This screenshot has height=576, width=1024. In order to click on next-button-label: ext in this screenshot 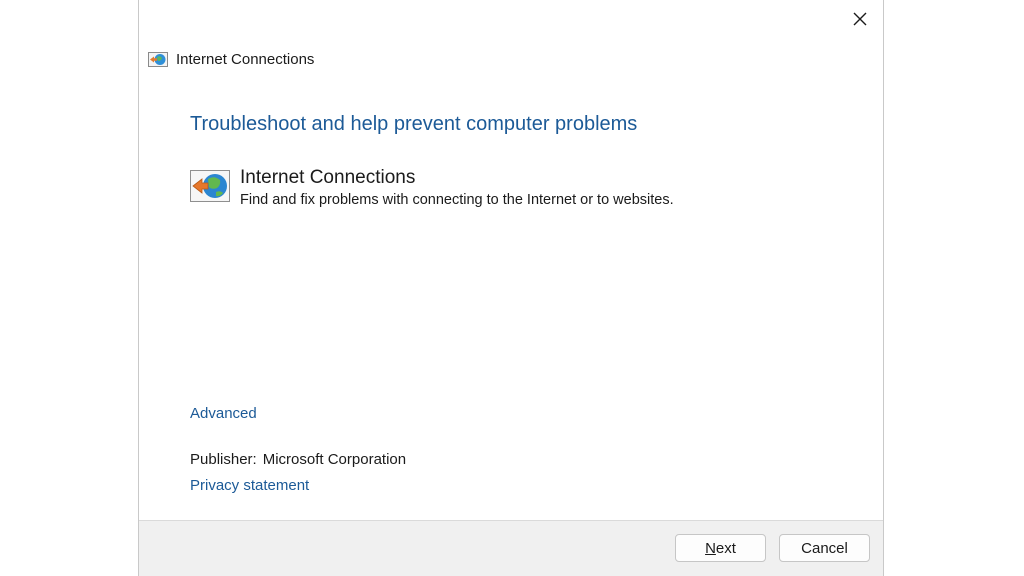, I will do `click(725, 548)`.